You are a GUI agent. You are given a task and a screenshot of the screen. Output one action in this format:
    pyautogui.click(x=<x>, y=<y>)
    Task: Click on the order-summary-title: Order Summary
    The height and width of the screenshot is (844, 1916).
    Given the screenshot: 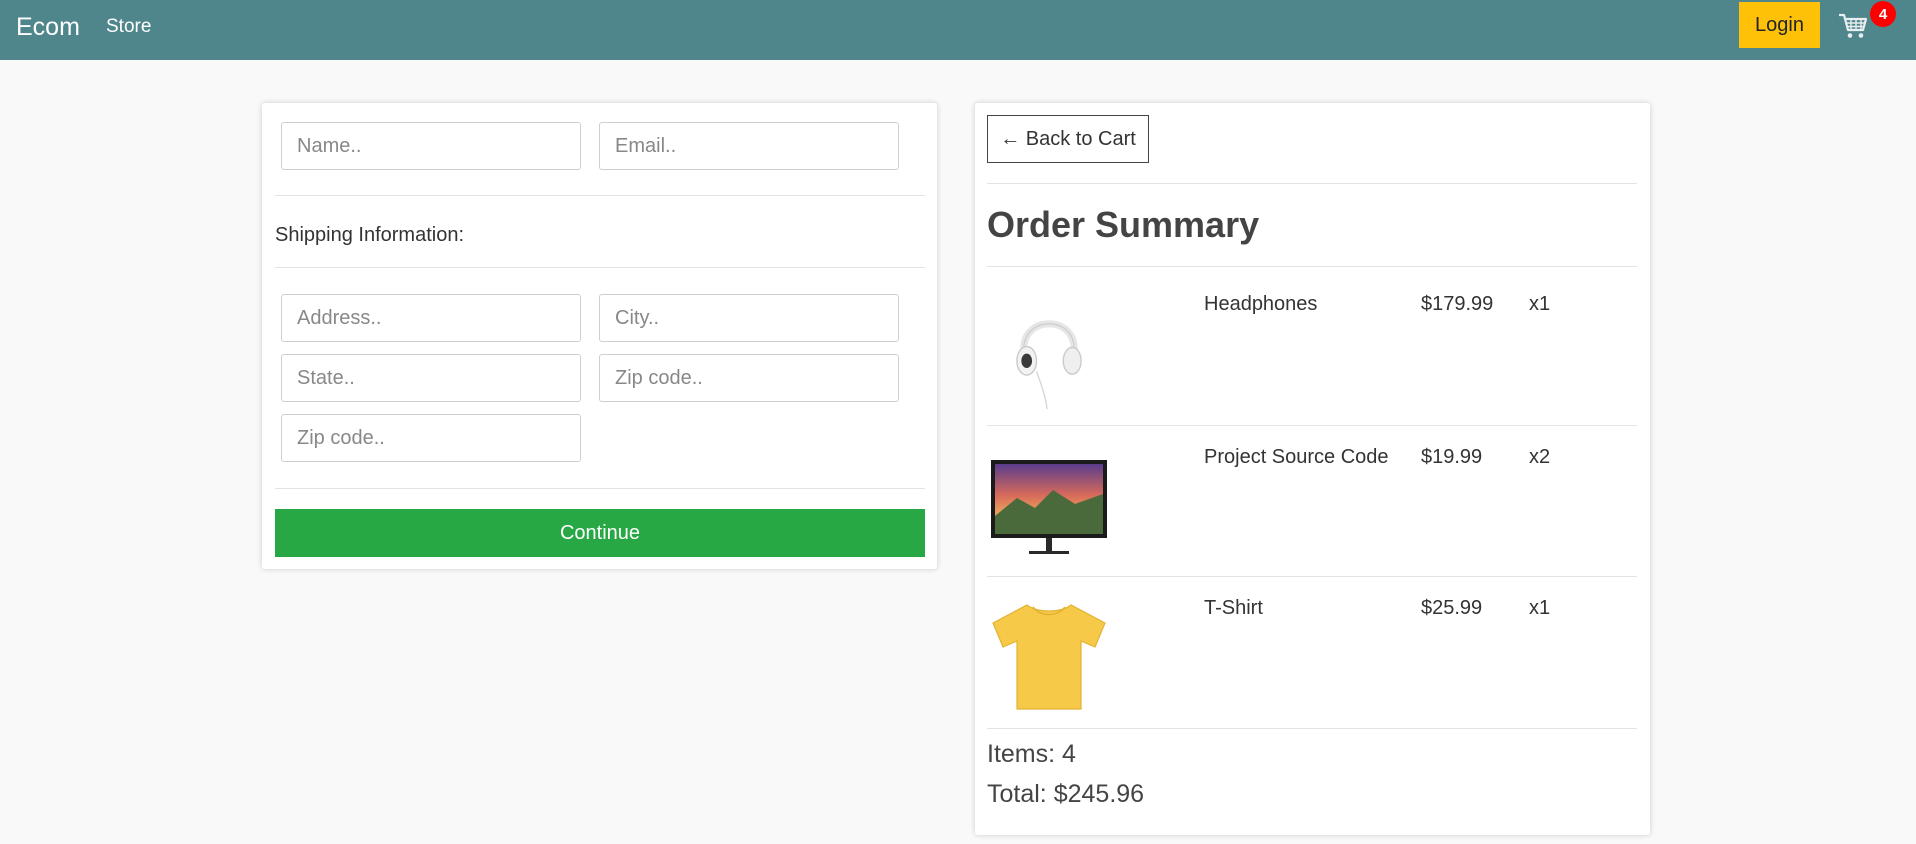 What is the action you would take?
    pyautogui.click(x=1123, y=224)
    